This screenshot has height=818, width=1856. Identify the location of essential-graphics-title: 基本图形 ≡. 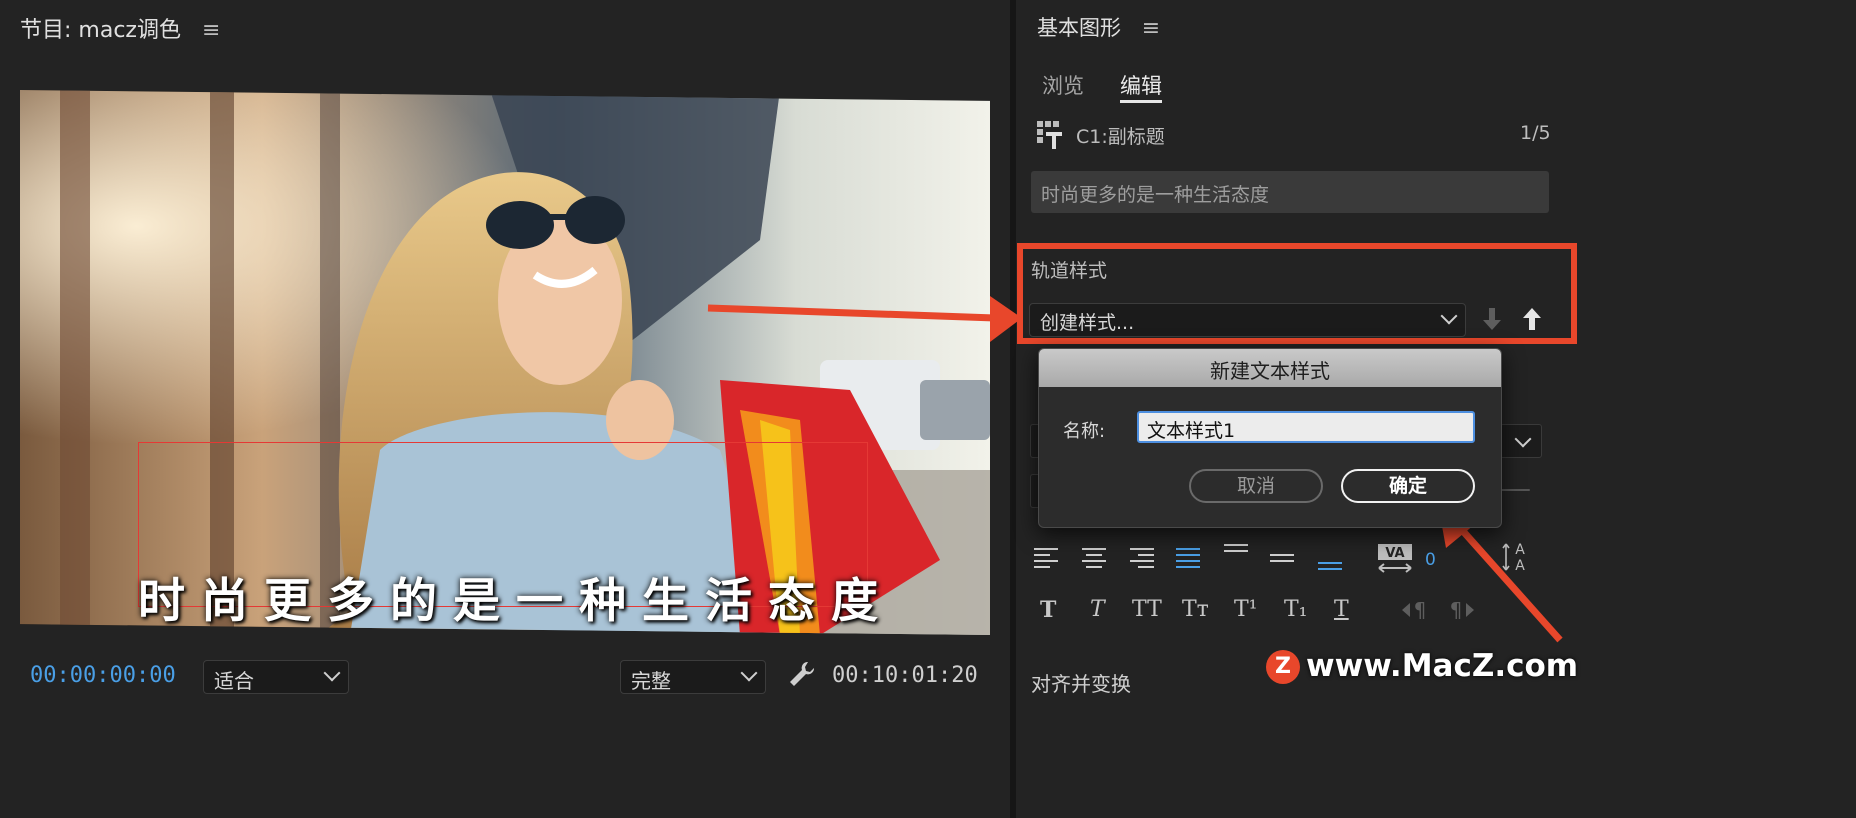
(1098, 27).